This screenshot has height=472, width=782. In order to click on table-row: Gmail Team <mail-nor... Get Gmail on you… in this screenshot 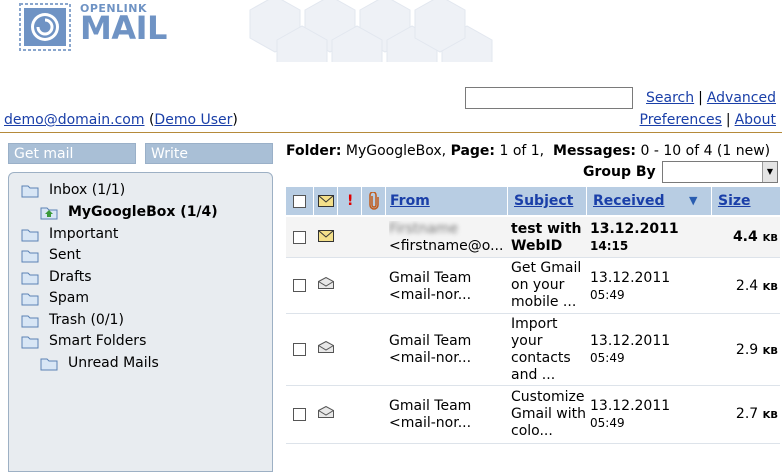, I will do `click(533, 286)`.